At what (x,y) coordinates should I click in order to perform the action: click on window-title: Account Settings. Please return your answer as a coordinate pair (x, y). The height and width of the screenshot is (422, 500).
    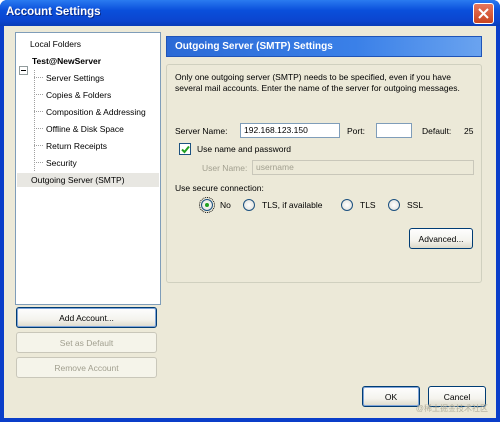
    Looking at the image, I should click on (53, 12).